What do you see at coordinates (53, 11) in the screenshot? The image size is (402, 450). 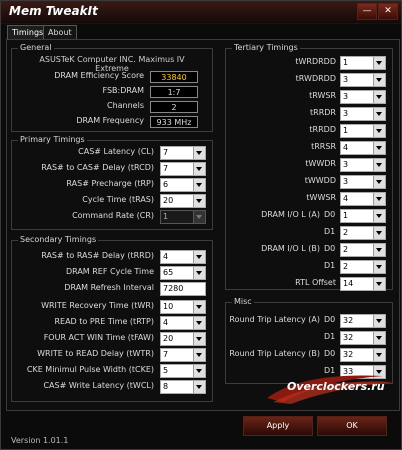 I see `app-title: Mem TweakIt` at bounding box center [53, 11].